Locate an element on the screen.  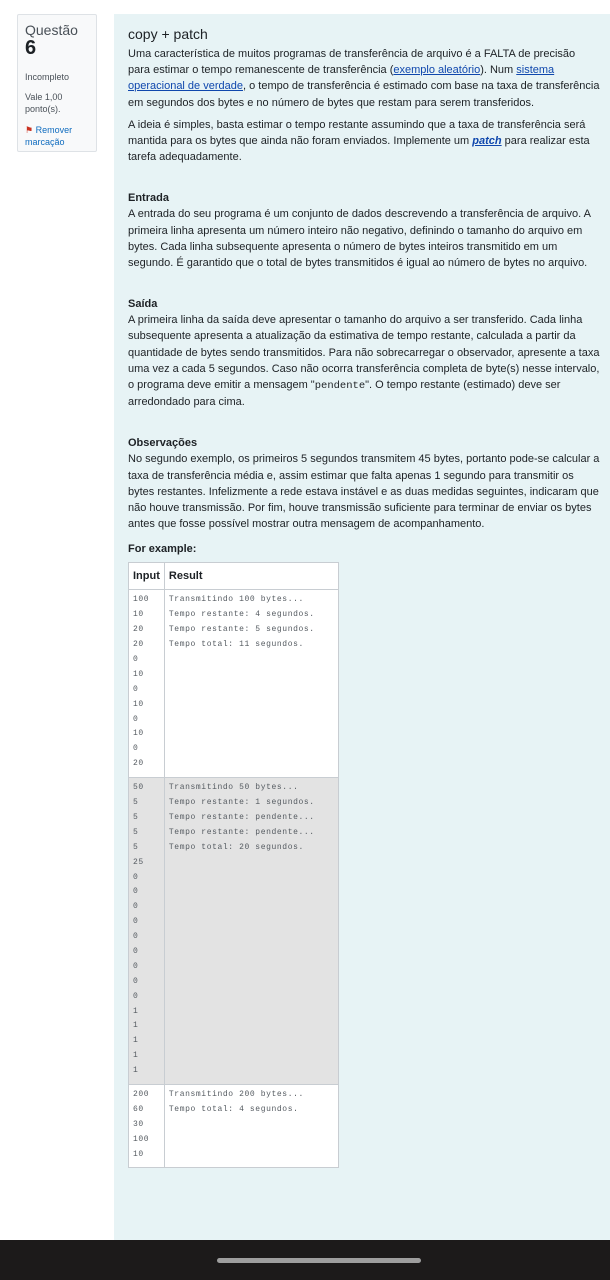
examples-header-row: Input Result is located at coordinates (234, 576).